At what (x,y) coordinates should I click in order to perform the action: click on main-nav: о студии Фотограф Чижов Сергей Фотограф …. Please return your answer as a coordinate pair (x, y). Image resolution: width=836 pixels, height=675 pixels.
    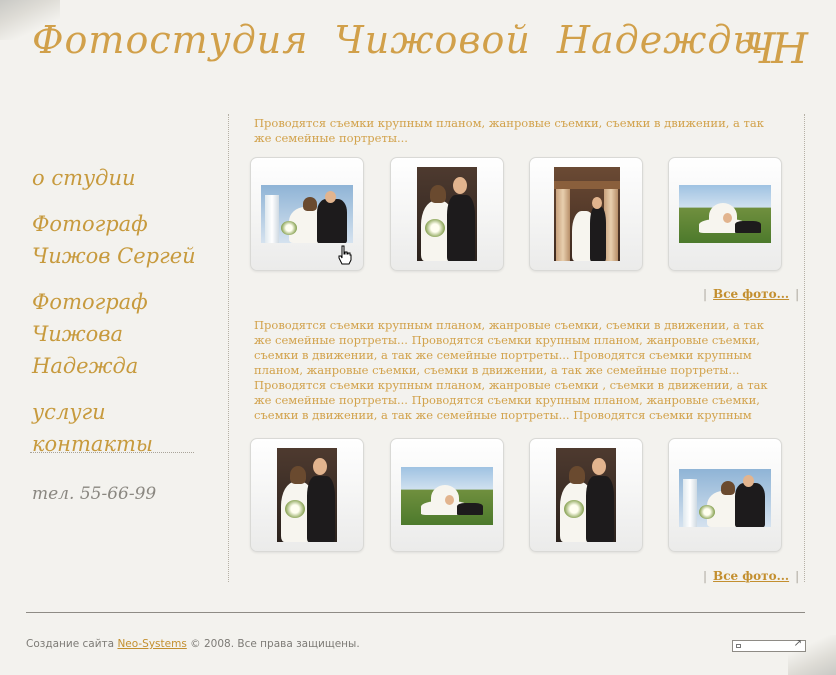
    Looking at the image, I should click on (127, 311).